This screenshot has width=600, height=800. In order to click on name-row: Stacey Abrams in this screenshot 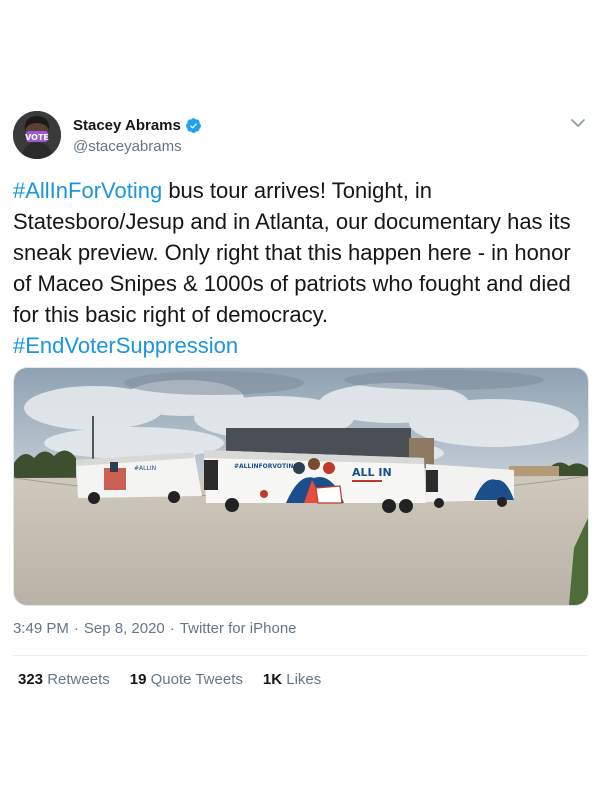, I will do `click(137, 125)`.